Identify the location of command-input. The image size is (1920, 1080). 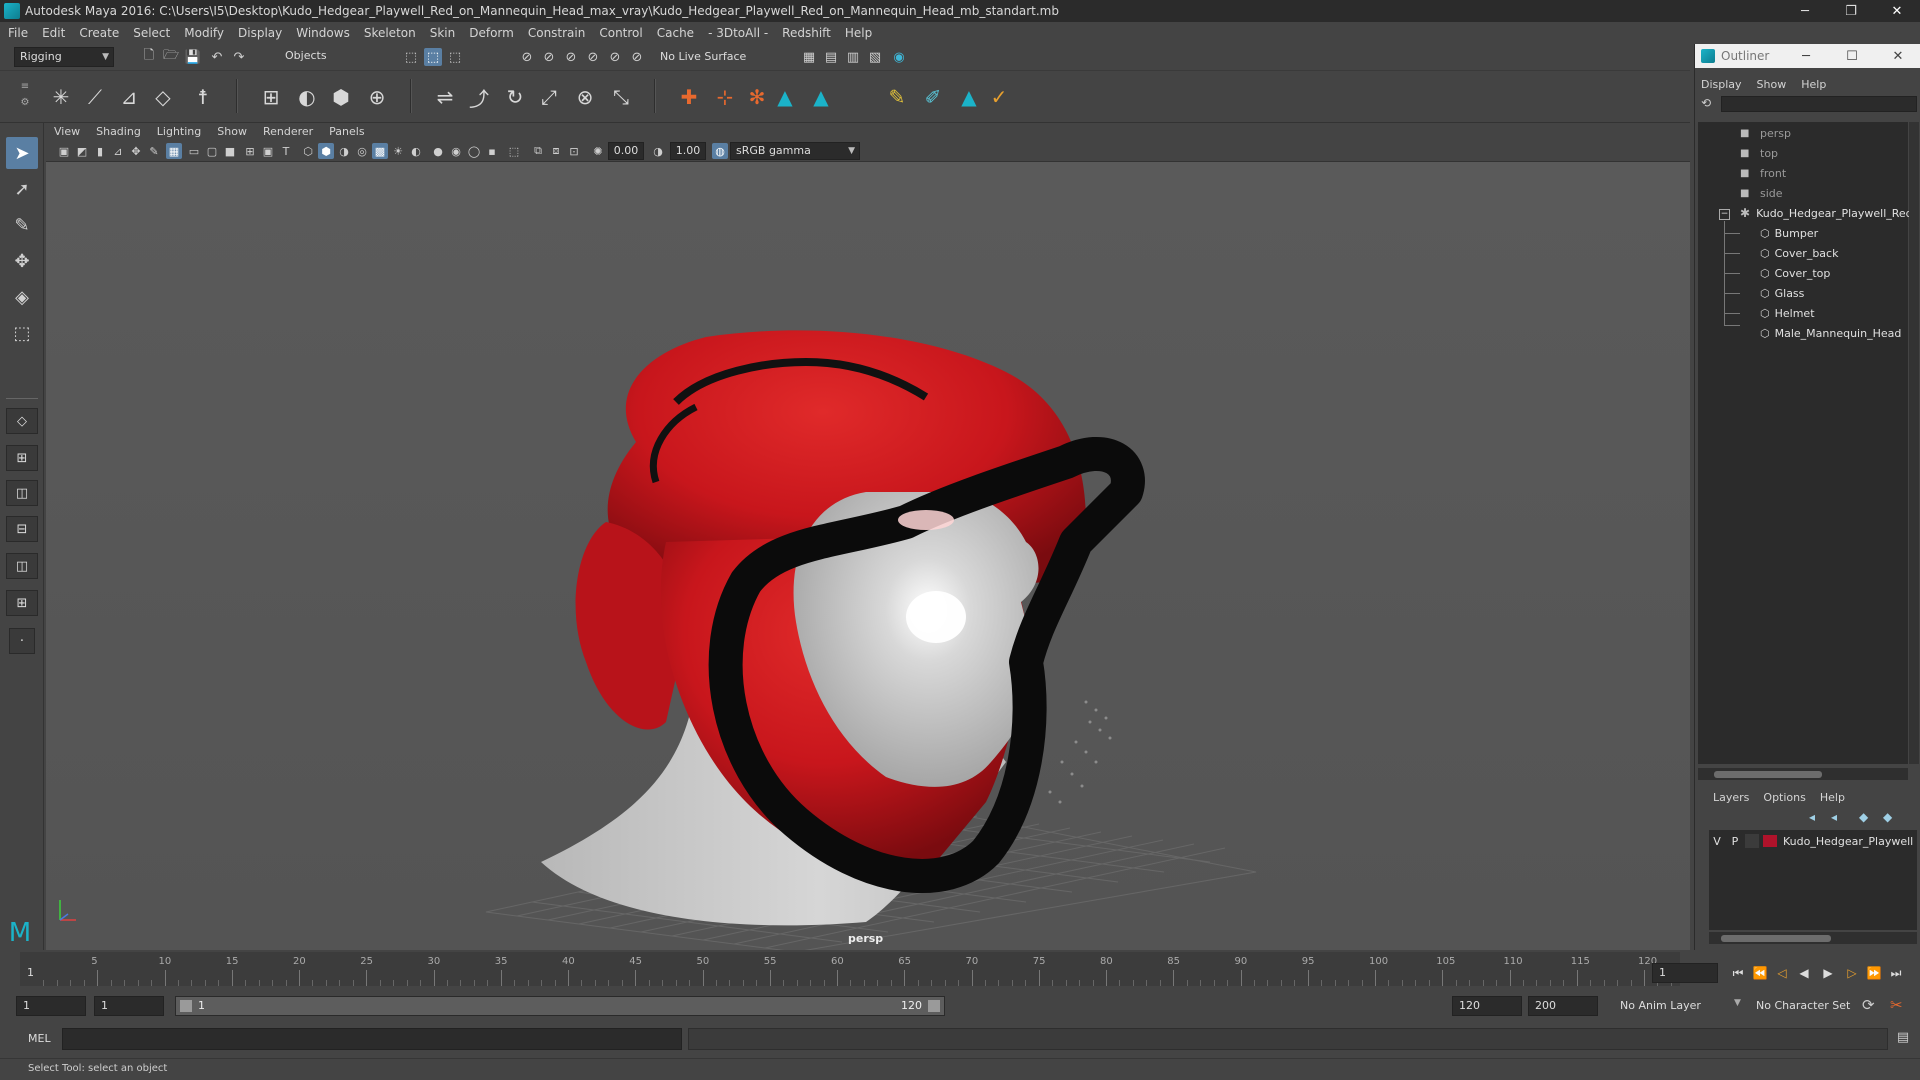
(372, 1039).